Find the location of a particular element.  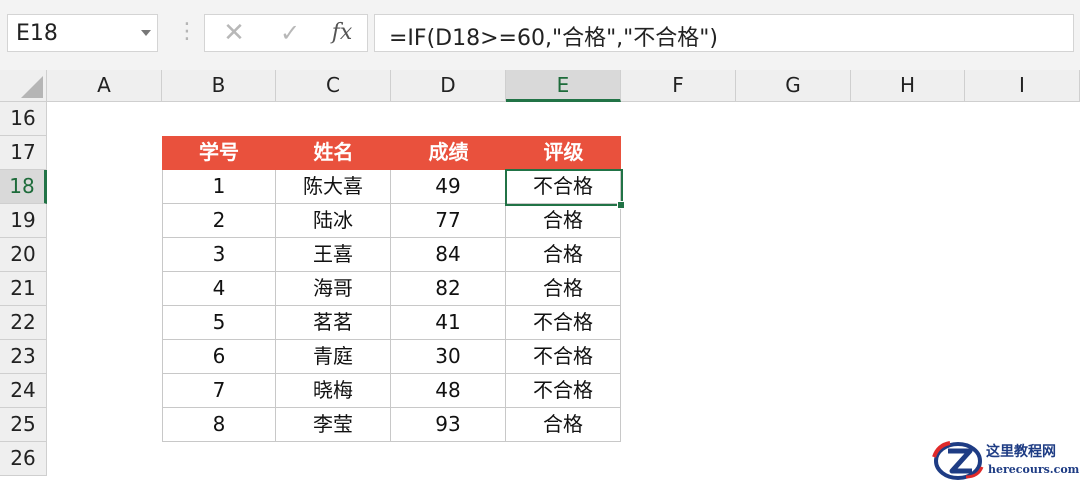

table-cell-name: 王喜 is located at coordinates (333, 255).